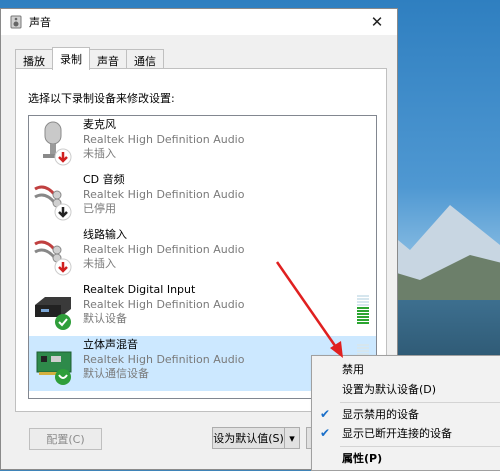 The height and width of the screenshot is (471, 500). I want to click on microphone-icon, so click(57, 143).